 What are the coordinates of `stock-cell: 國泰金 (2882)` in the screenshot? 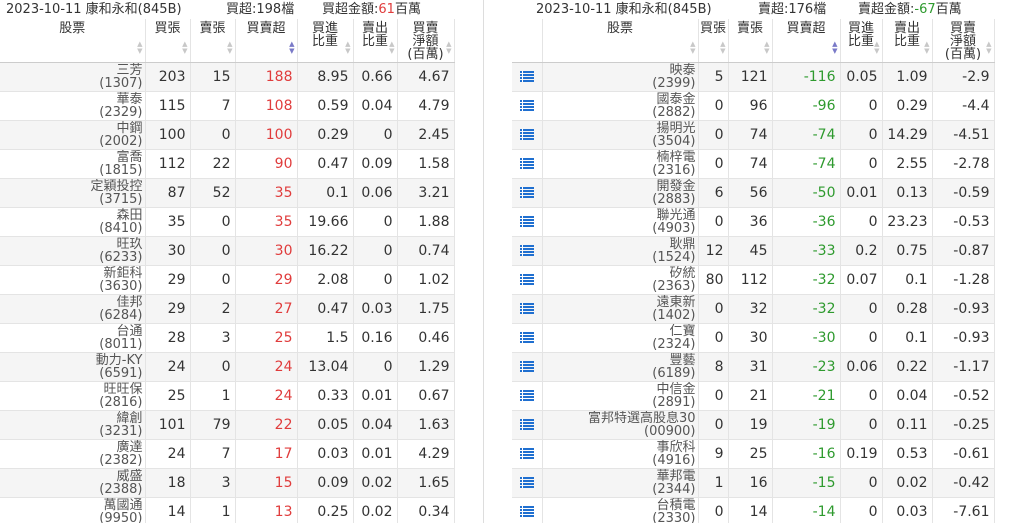 It's located at (620, 106).